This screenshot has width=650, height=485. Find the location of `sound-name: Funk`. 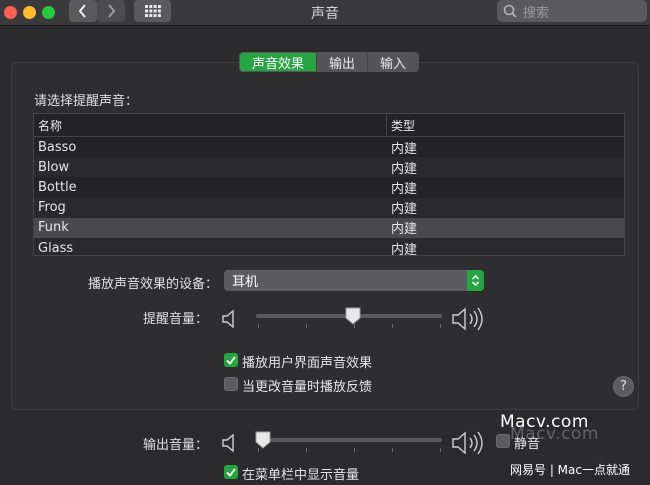

sound-name: Funk is located at coordinates (53, 228).